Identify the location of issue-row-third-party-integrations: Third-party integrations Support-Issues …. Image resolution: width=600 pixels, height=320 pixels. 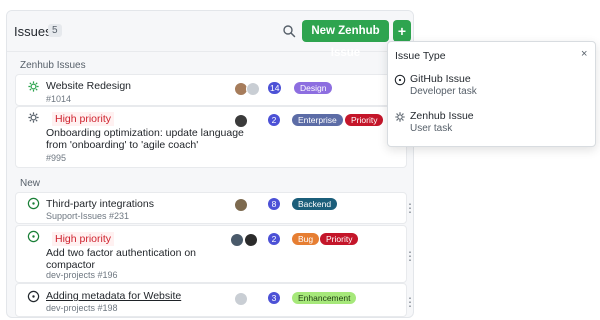
(214, 208).